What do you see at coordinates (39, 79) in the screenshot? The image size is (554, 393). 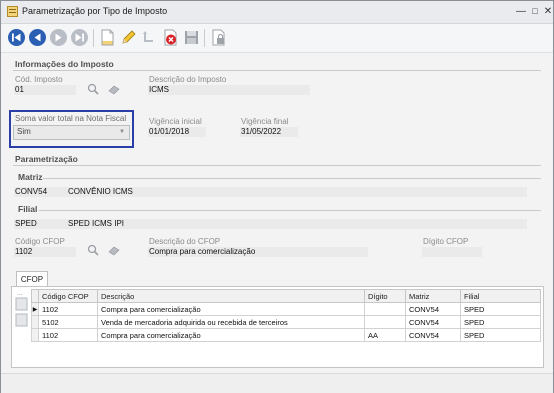 I see `cod-imposto-label: Cód. Imposto` at bounding box center [39, 79].